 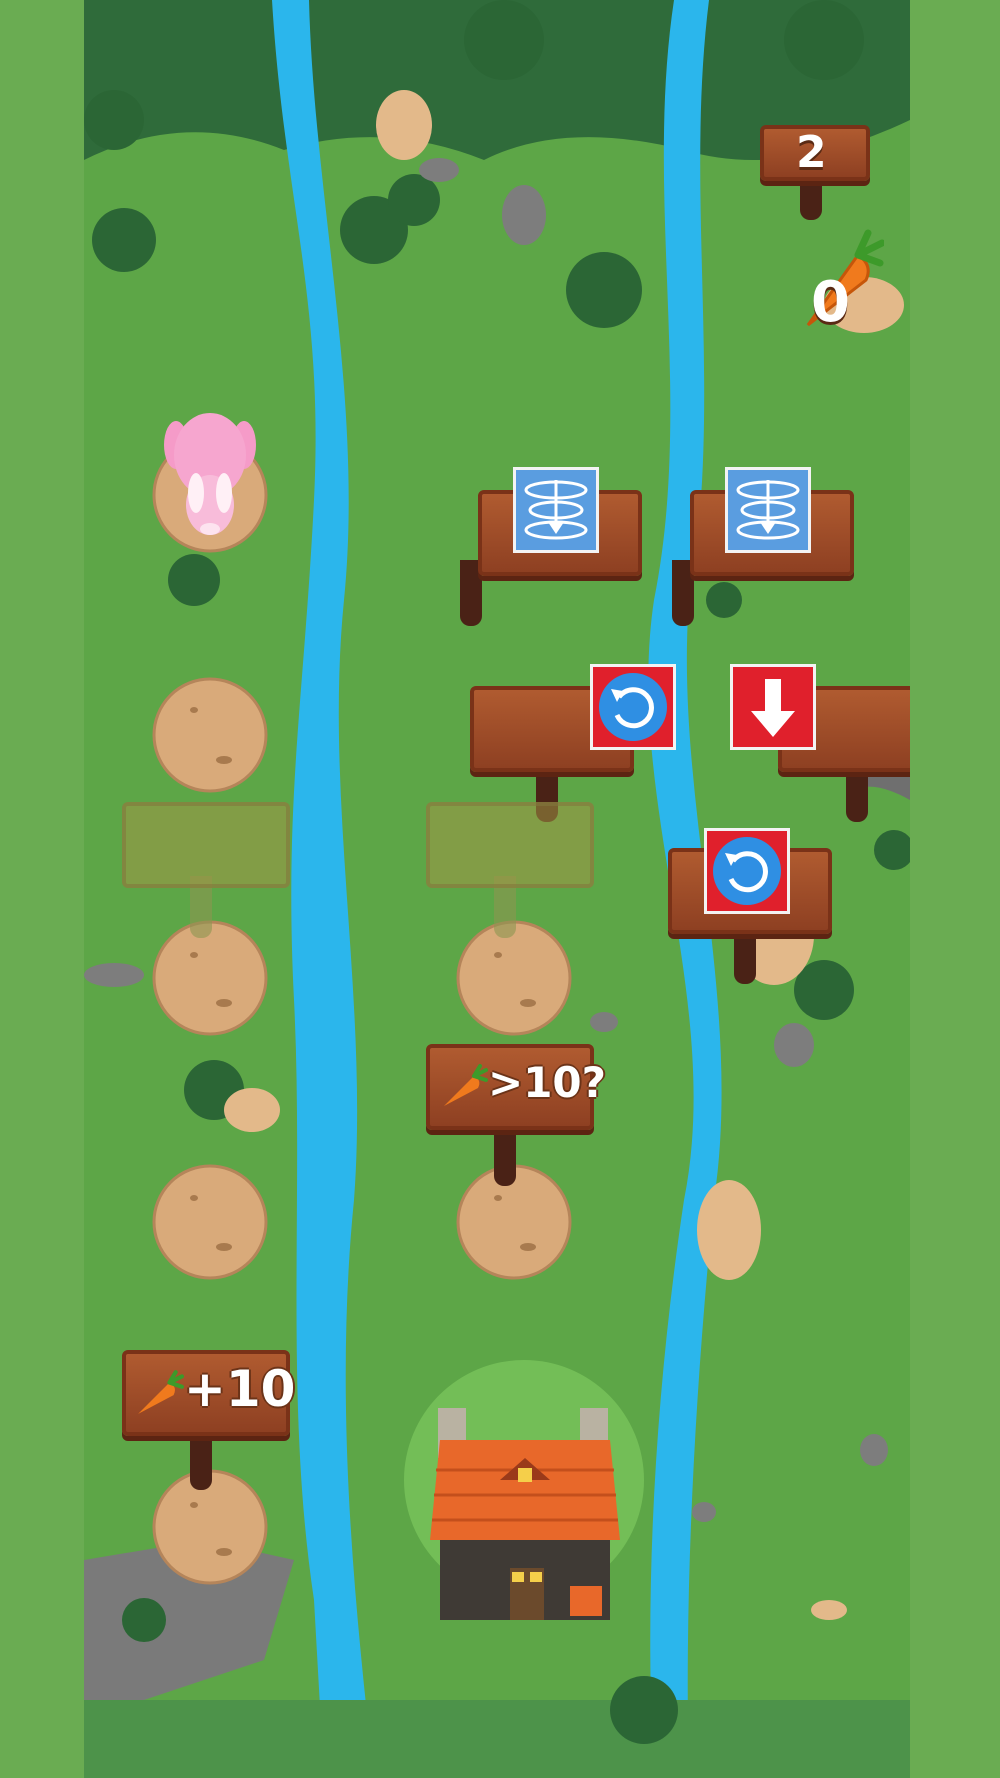 What do you see at coordinates (210, 472) in the screenshot?
I see `player-bunny` at bounding box center [210, 472].